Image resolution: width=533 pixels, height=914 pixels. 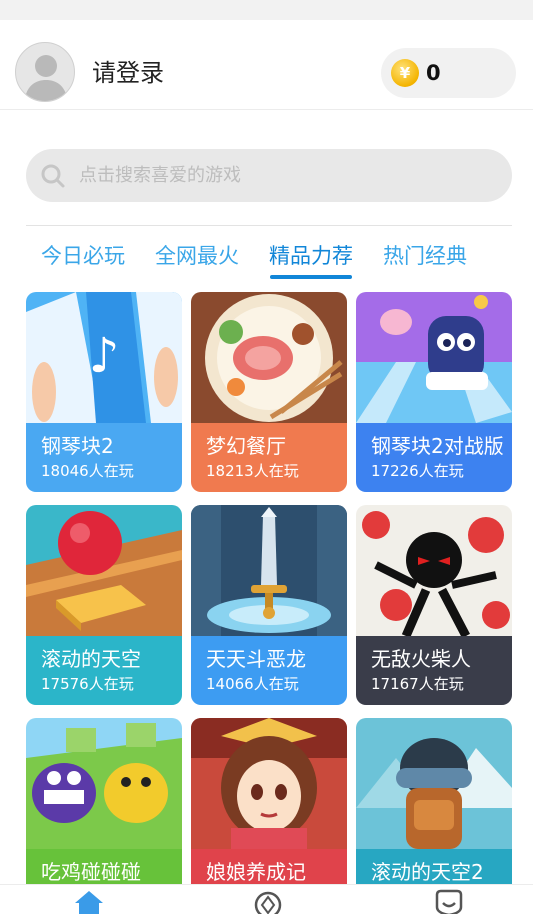 What do you see at coordinates (405, 73) in the screenshot?
I see `coin-icon: ¥` at bounding box center [405, 73].